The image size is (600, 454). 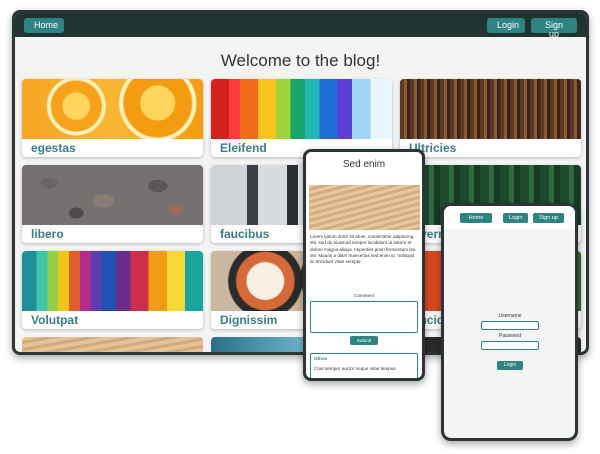 I want to click on comment-text: Cras semper auctor neque vitae tempus, so click(x=355, y=368).